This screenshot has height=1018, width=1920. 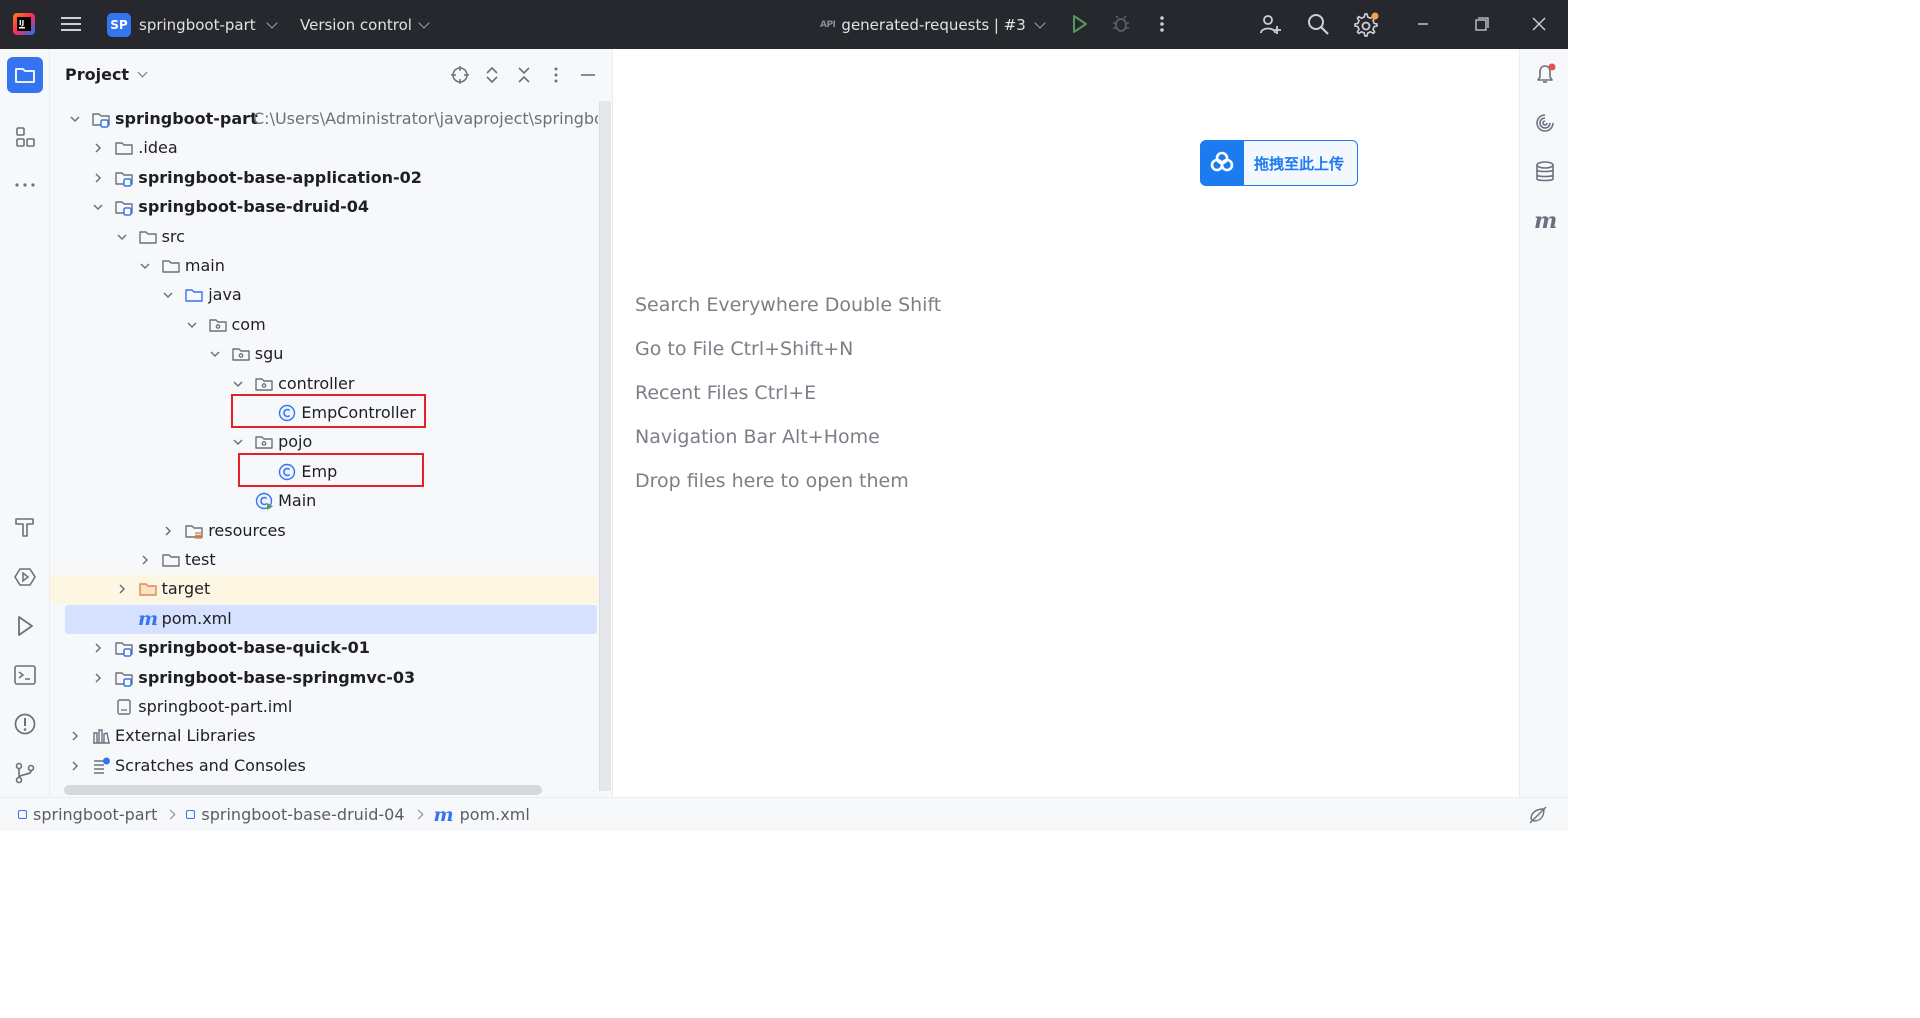 What do you see at coordinates (324, 354) in the screenshot?
I see `tree-row: sgu` at bounding box center [324, 354].